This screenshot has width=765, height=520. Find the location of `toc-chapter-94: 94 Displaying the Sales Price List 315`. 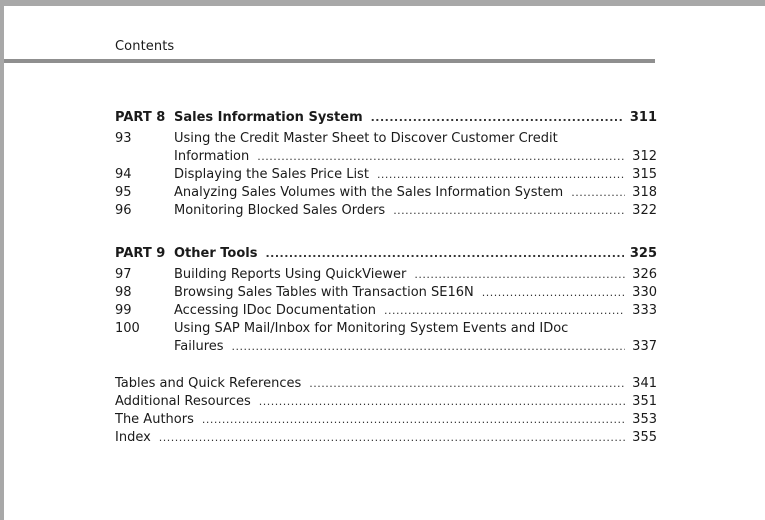

toc-chapter-94: 94 Displaying the Sales Price List 315 is located at coordinates (386, 175).